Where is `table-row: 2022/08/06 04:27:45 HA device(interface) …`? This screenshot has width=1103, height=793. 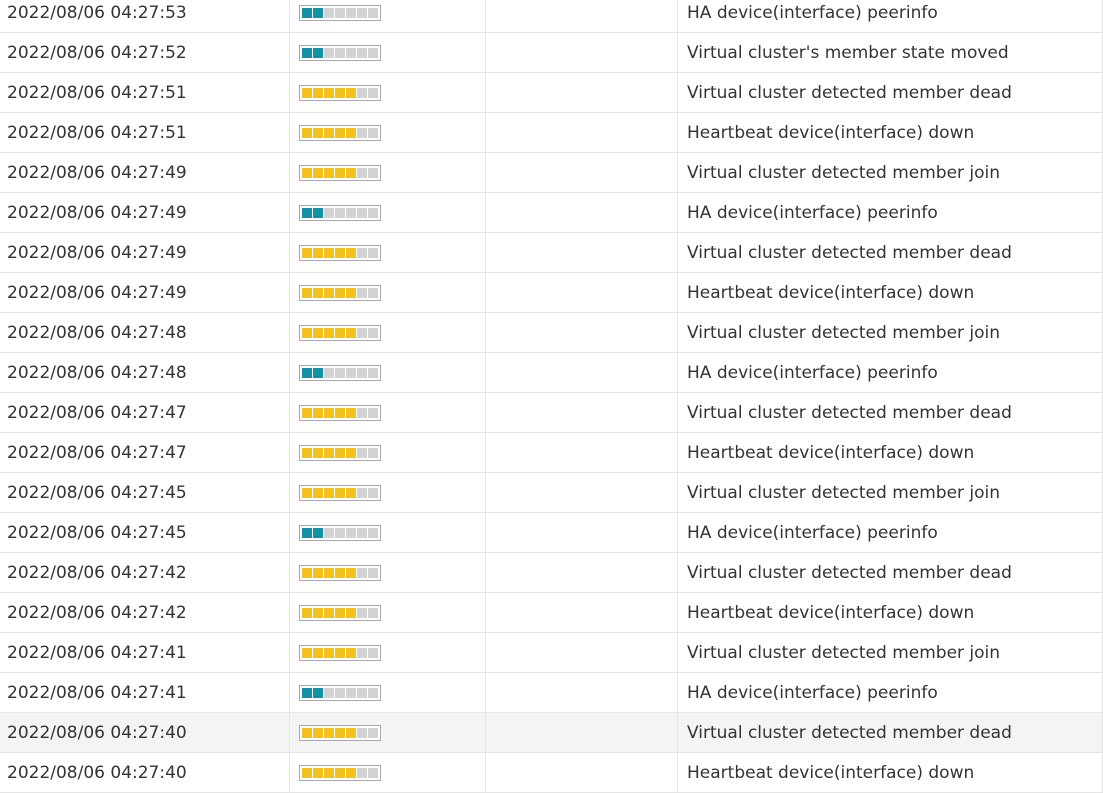 table-row: 2022/08/06 04:27:45 HA device(interface) … is located at coordinates (551, 533).